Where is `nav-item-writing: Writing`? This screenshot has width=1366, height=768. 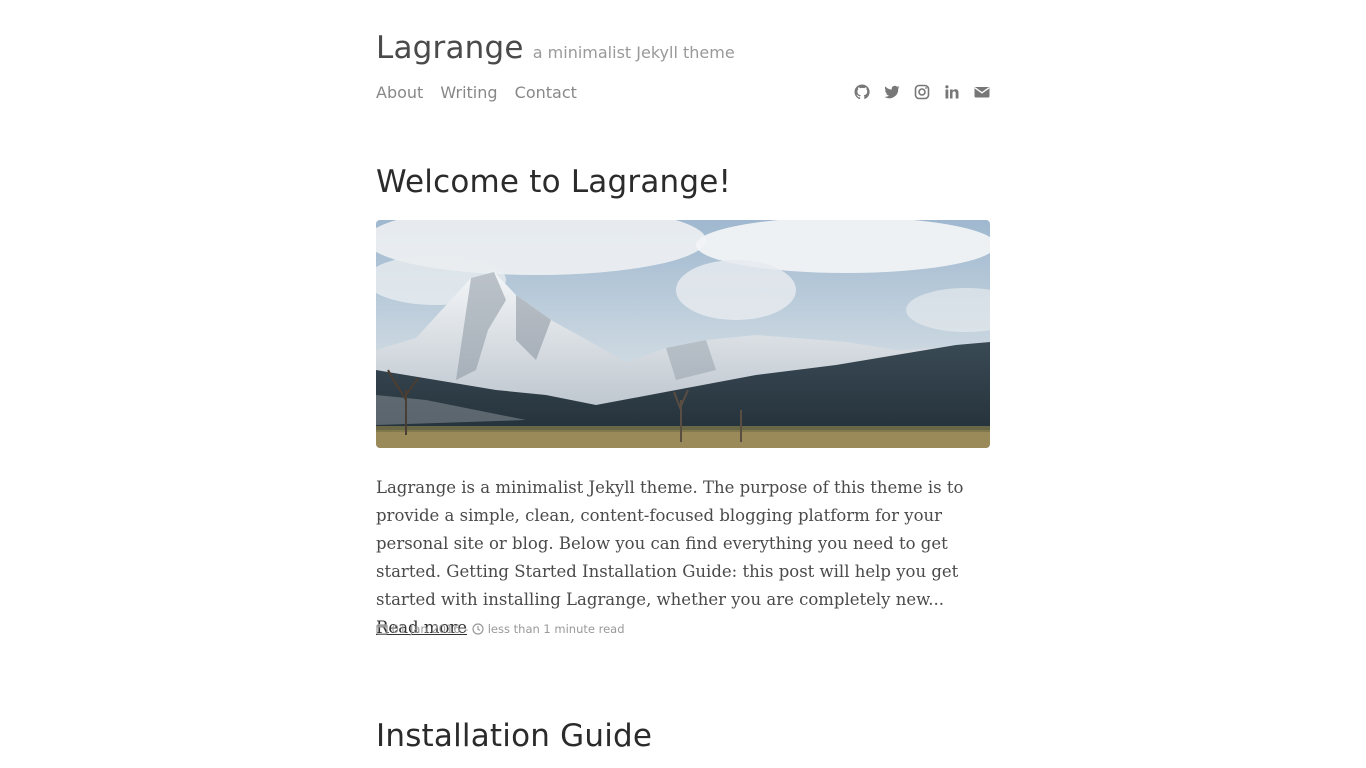 nav-item-writing: Writing is located at coordinates (468, 92).